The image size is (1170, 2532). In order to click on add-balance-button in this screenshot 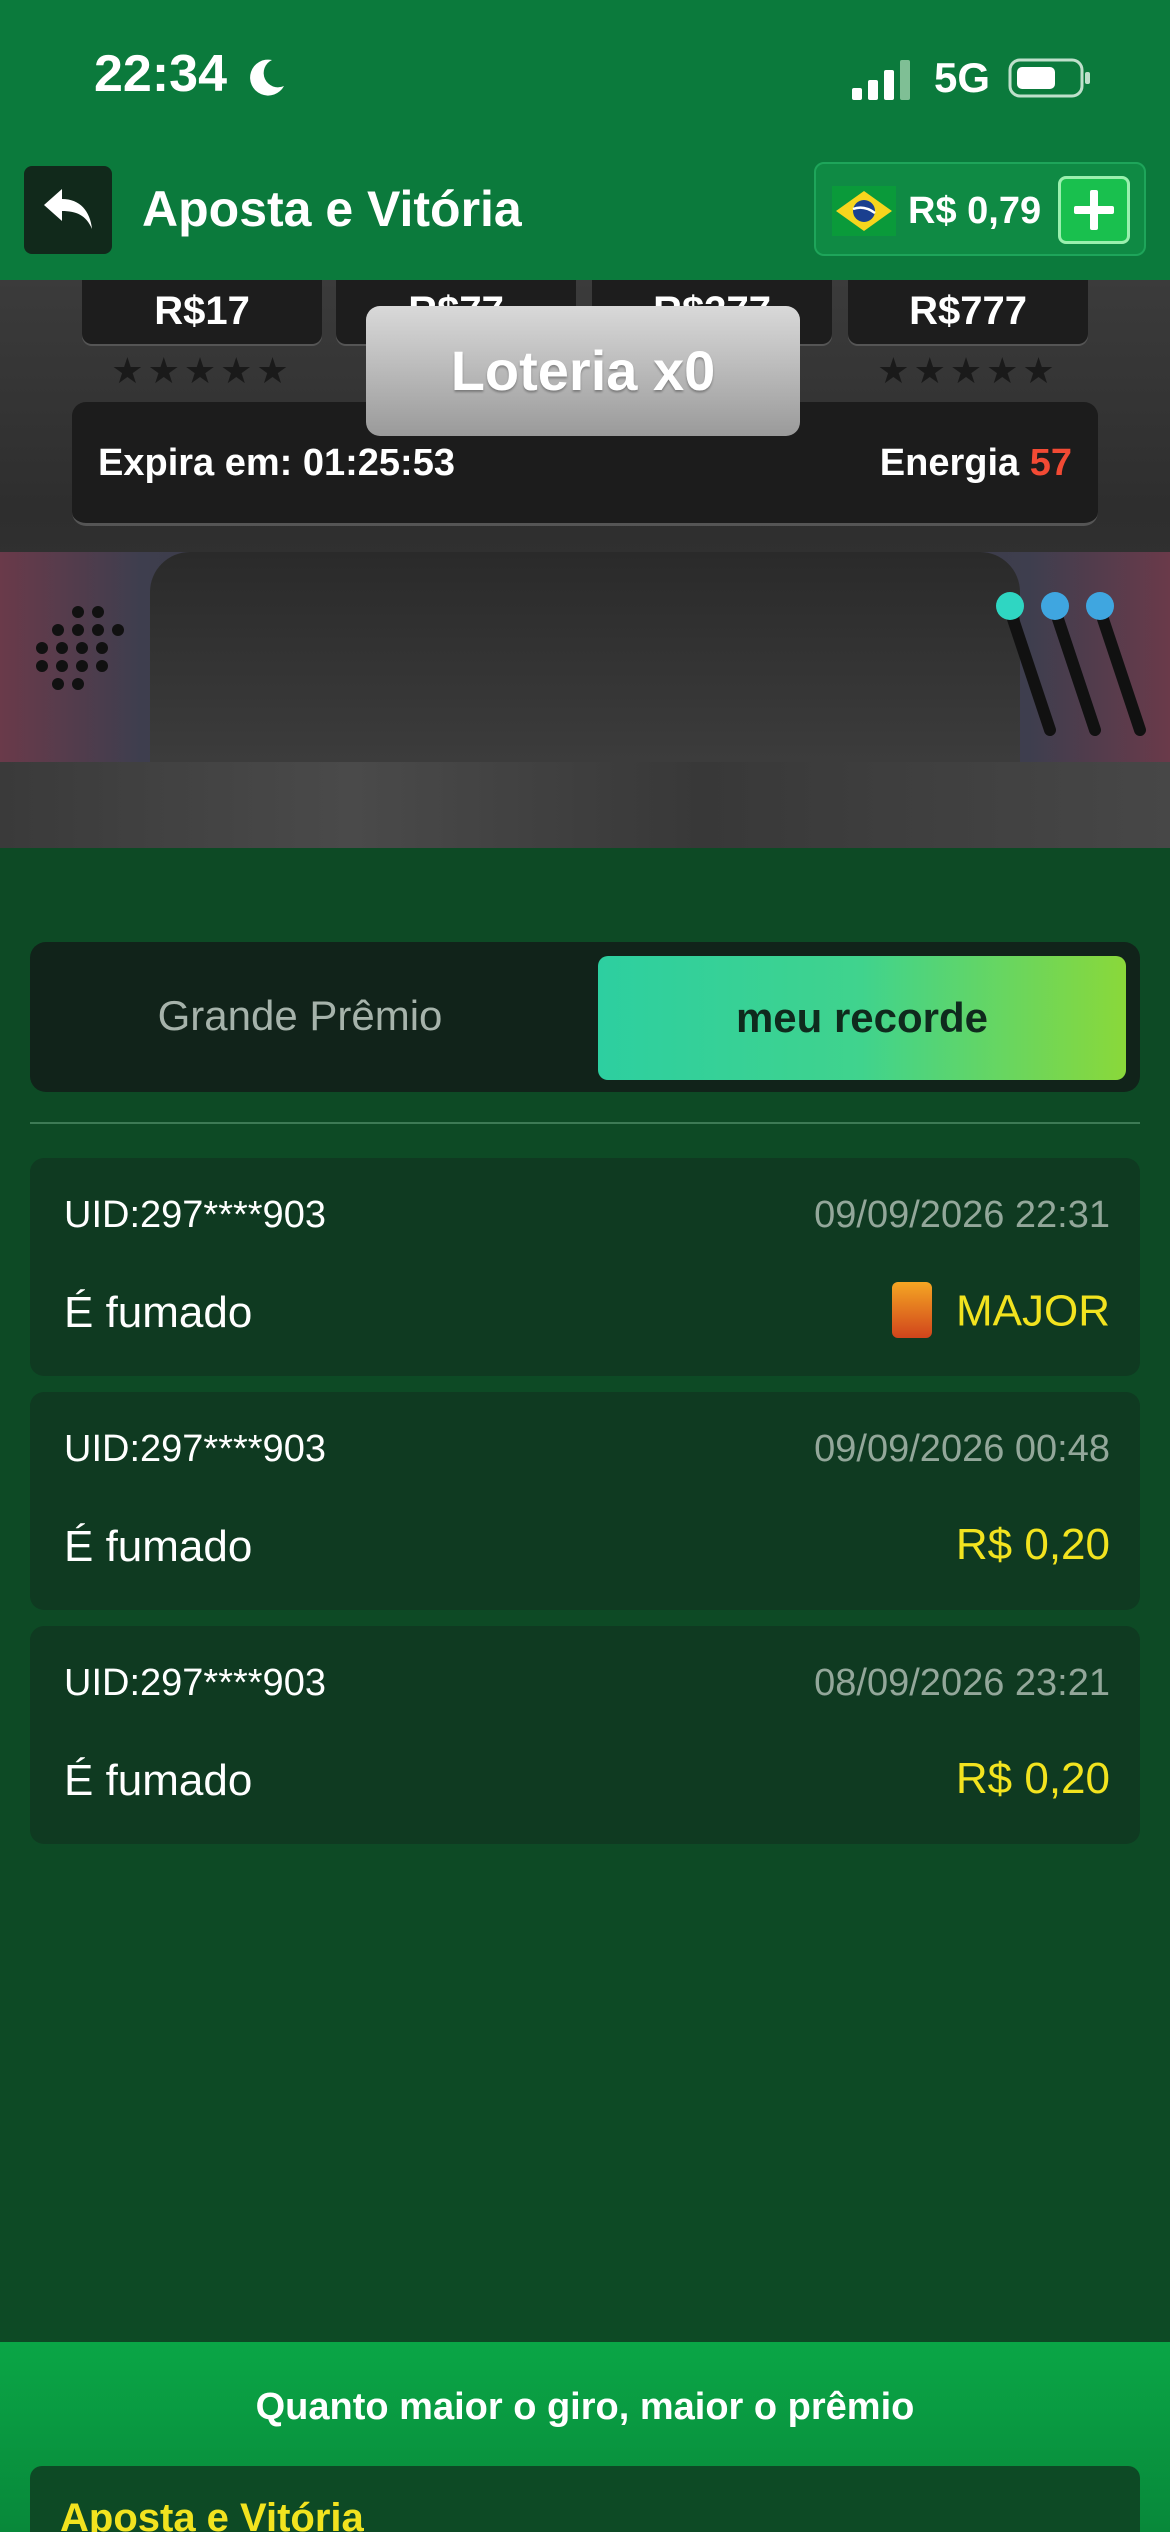, I will do `click(1094, 210)`.